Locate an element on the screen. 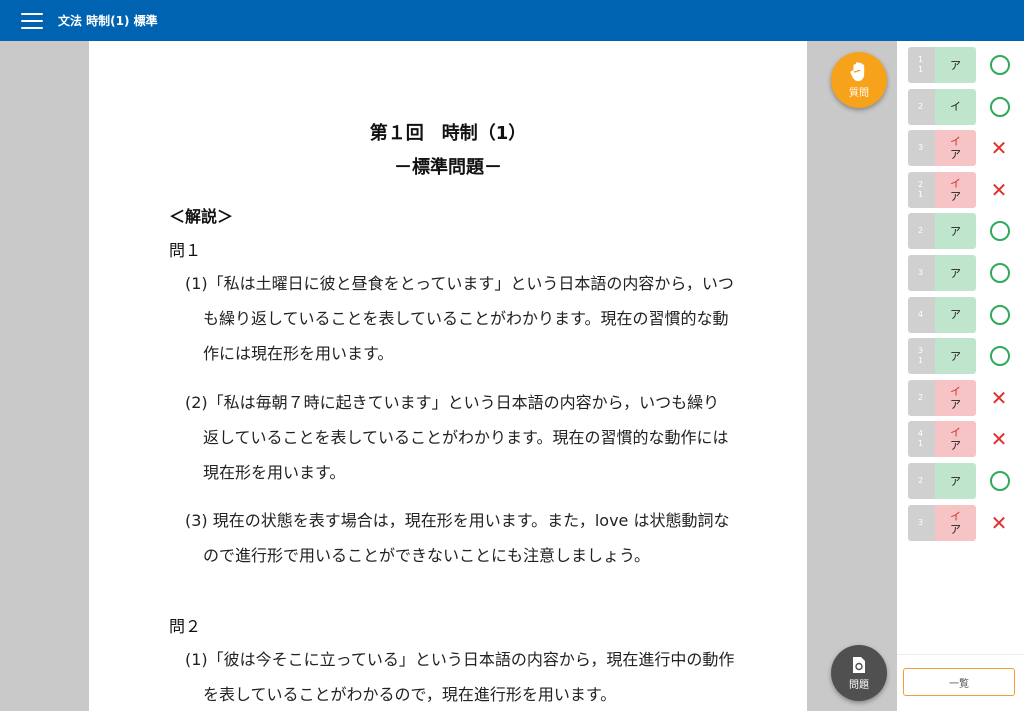  document-title: 第１回 時制（1） is located at coordinates (448, 133).